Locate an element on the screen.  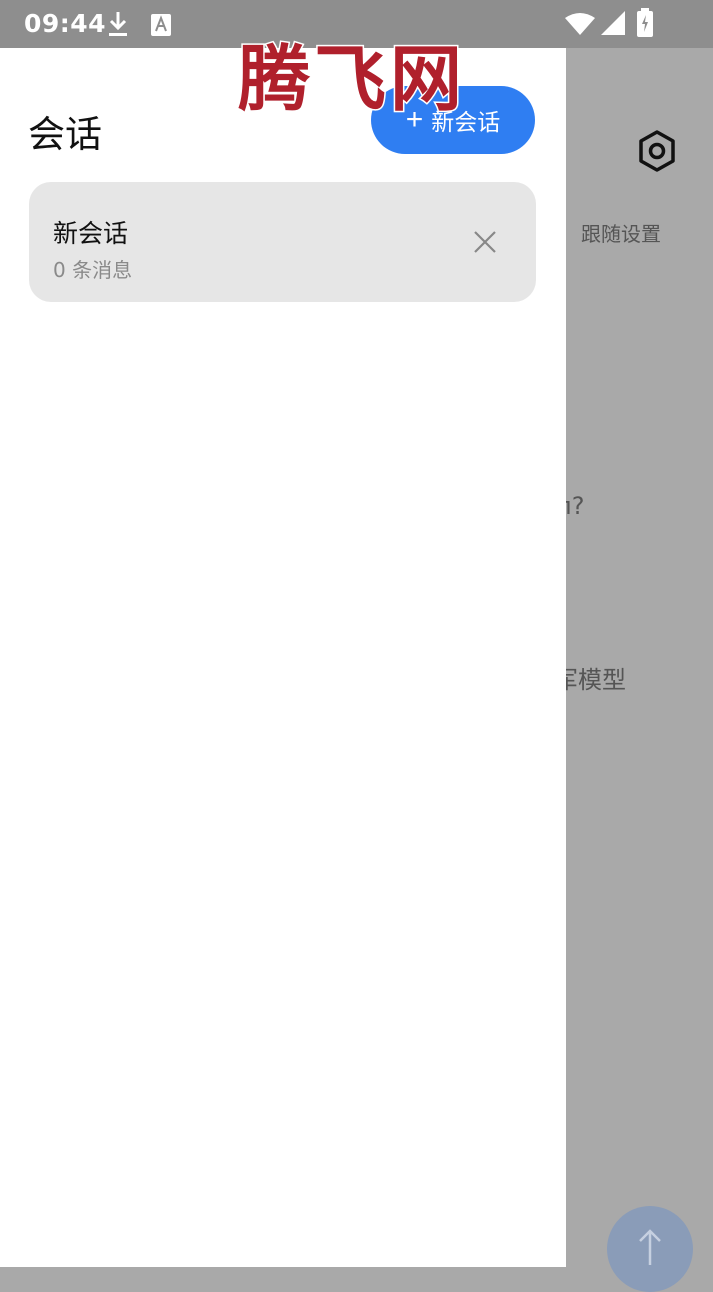
session-item: 新会话 0 条消息 is located at coordinates (282, 242).